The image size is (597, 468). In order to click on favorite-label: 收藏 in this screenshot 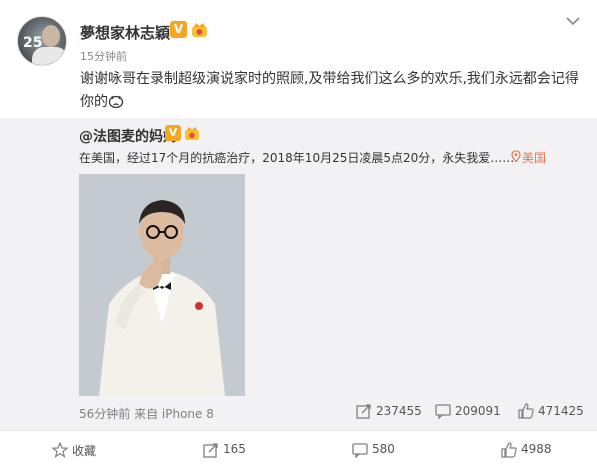, I will do `click(84, 451)`.